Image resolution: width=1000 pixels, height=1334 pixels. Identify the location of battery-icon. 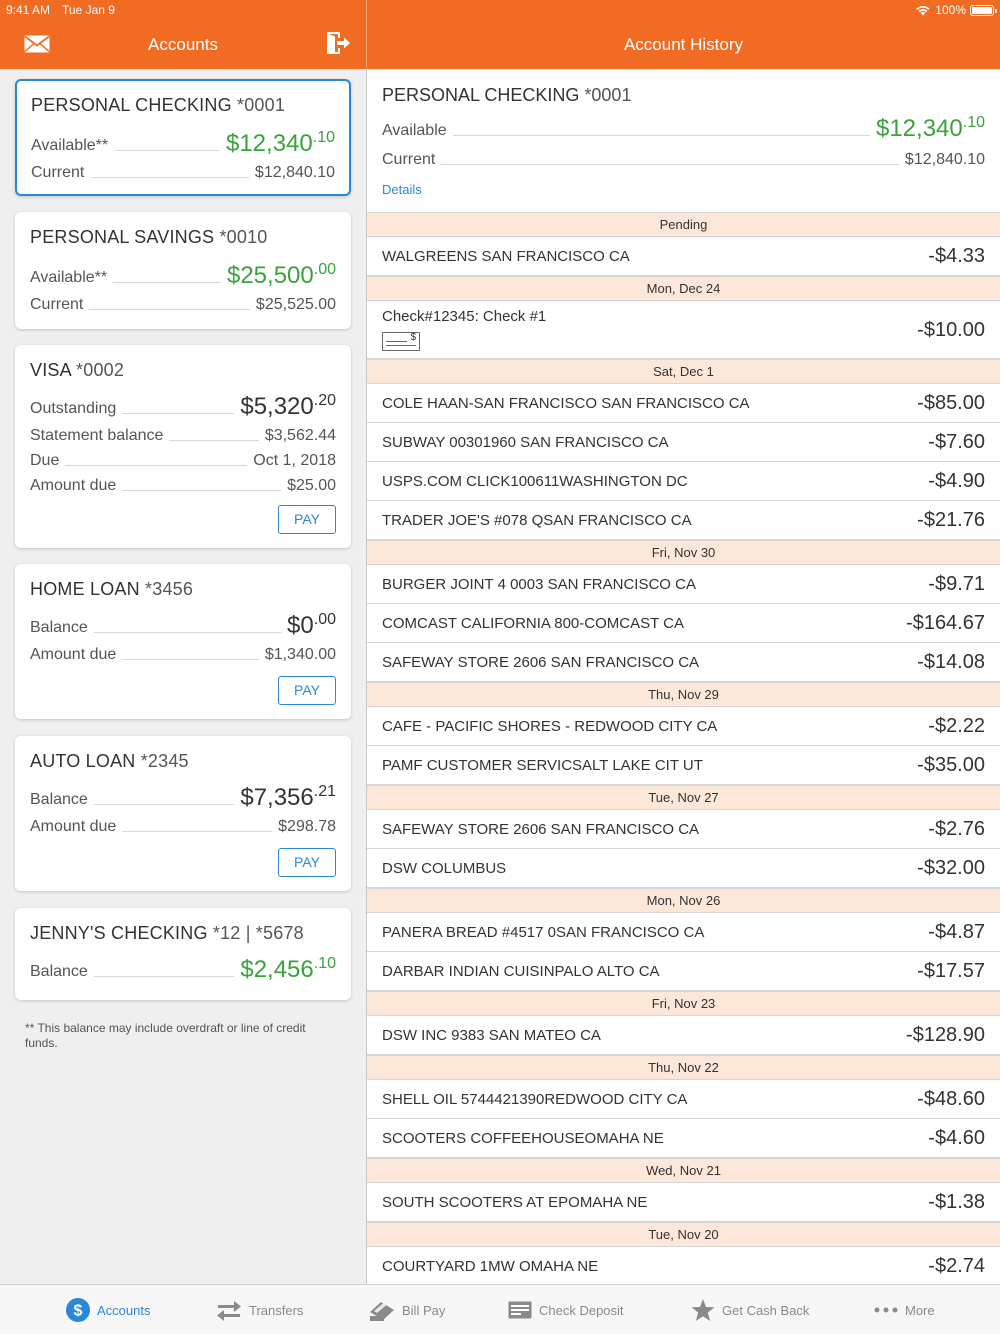
(983, 10).